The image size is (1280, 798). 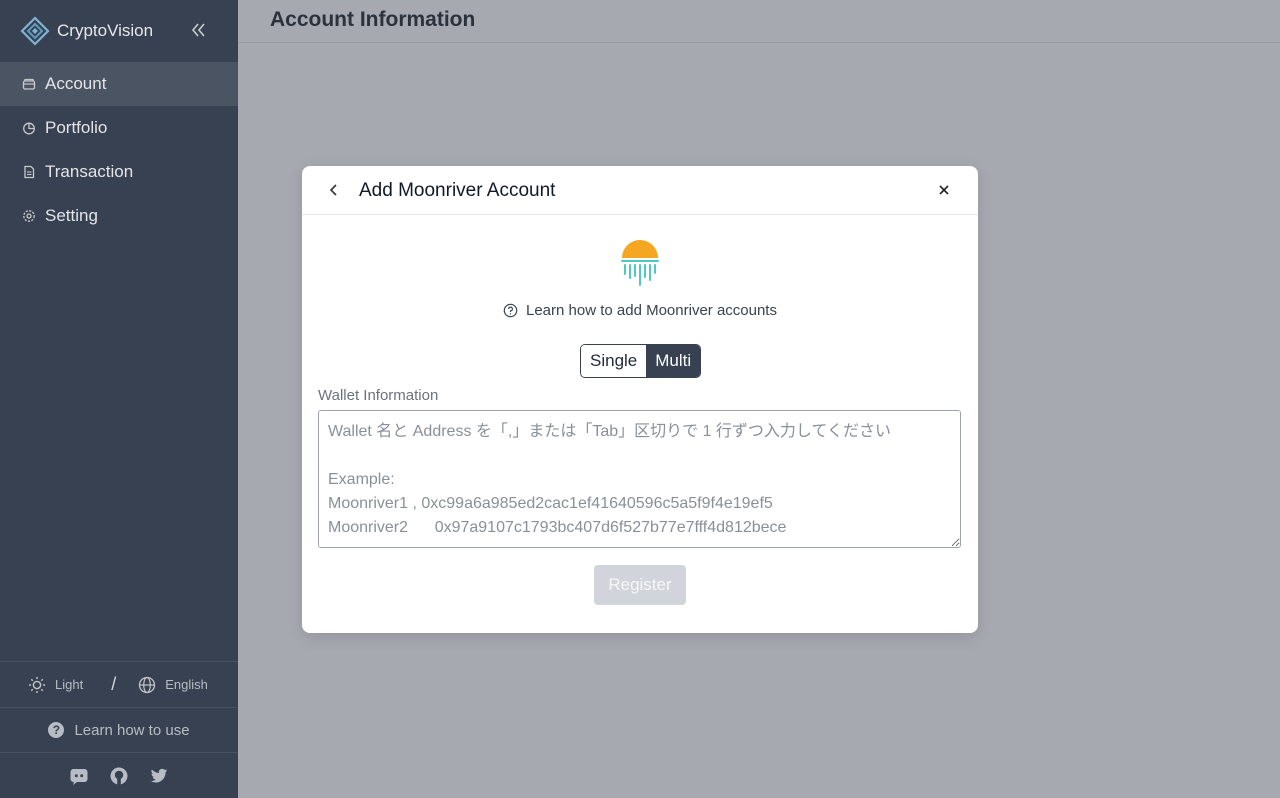 I want to click on help-circle-icon, so click(x=510, y=310).